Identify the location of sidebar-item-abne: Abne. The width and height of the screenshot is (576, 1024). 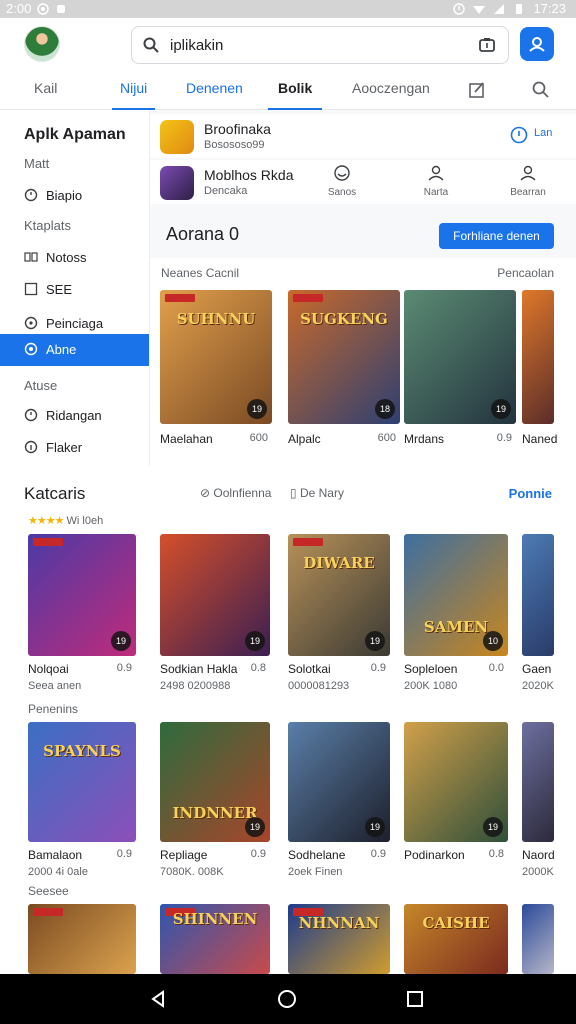
(74, 350).